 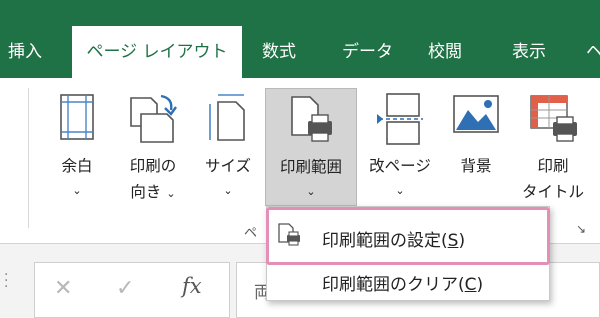 What do you see at coordinates (153, 121) in the screenshot?
I see `orientation-icon` at bounding box center [153, 121].